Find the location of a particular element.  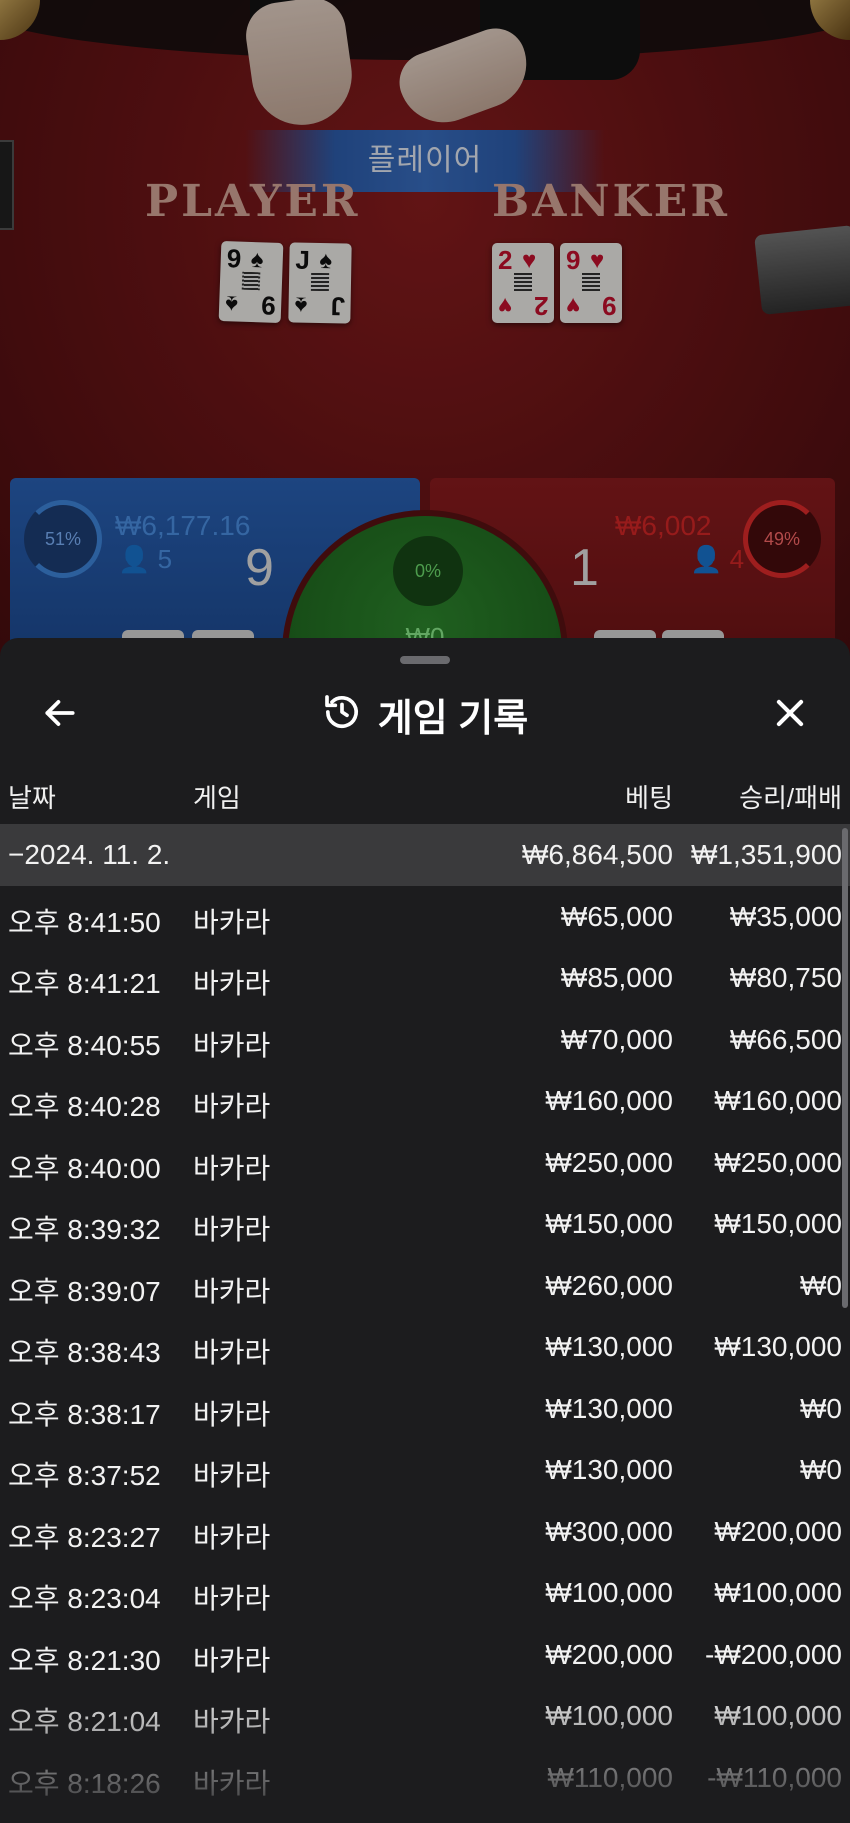

history-row: 오후 8:41:21 바카라 ₩85,000 ₩80,750 is located at coordinates (425, 978).